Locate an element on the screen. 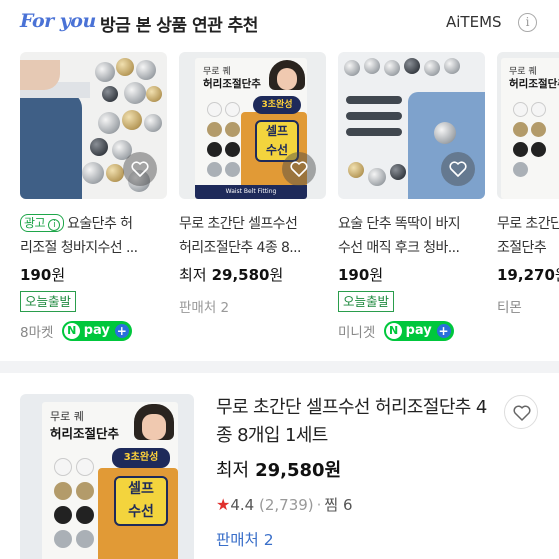  detail-product-image: 무로 퀘 허리조절단추 3초완성 셀프 수선 is located at coordinates (107, 476).